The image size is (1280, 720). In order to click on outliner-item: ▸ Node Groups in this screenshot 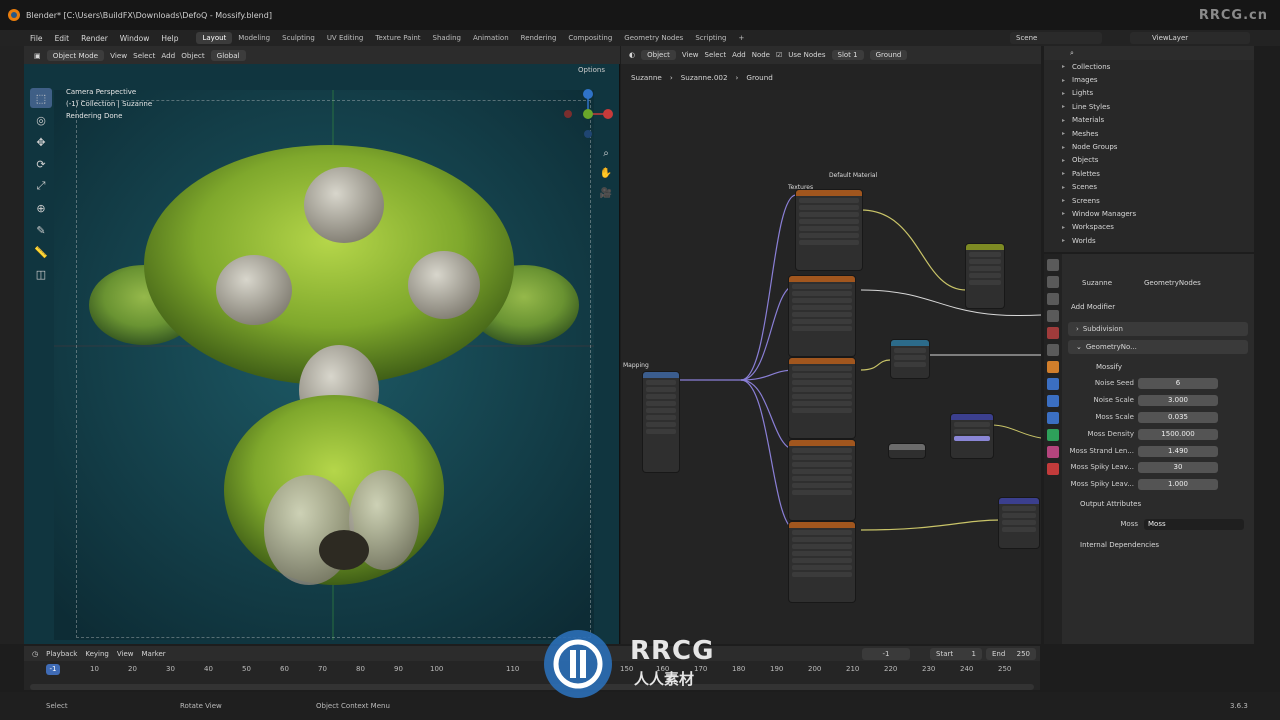, I will do `click(1149, 146)`.